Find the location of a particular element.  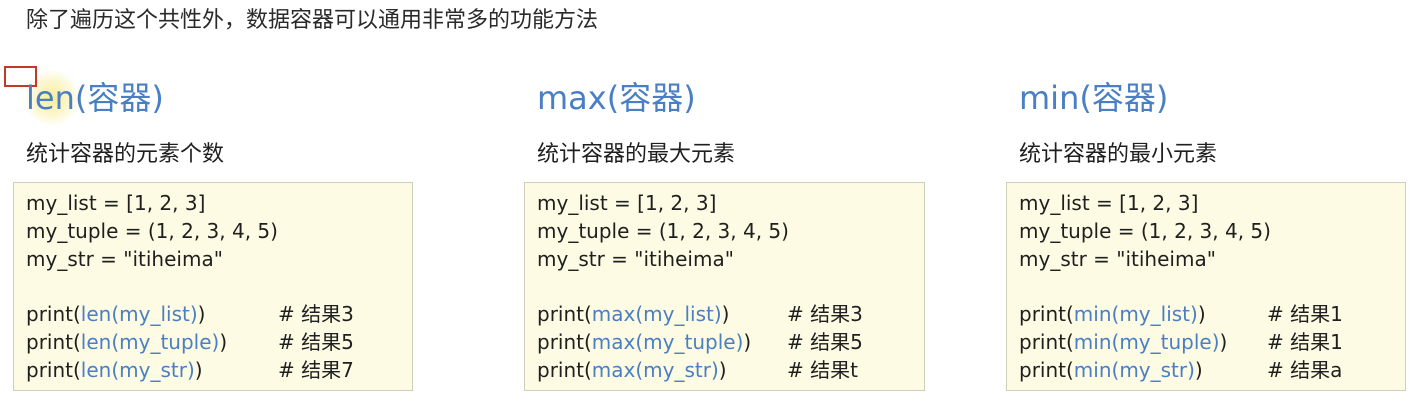

page-heading: 除了遍历这个共性外，数据容器可以通用非常多的功能方法 is located at coordinates (312, 20).